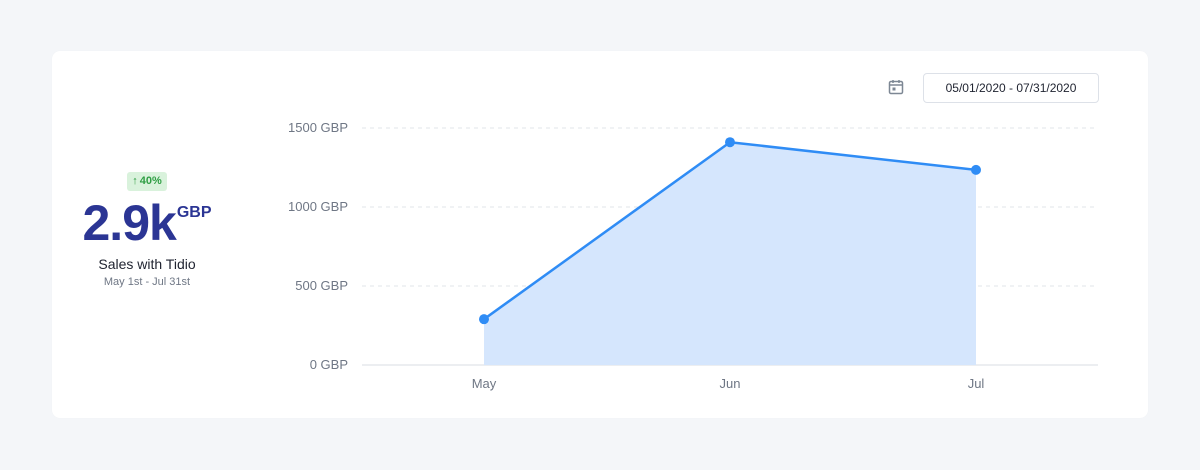 The height and width of the screenshot is (470, 1200). Describe the element at coordinates (321, 285) in the screenshot. I see `y-tick-label: 500 GBP` at that location.